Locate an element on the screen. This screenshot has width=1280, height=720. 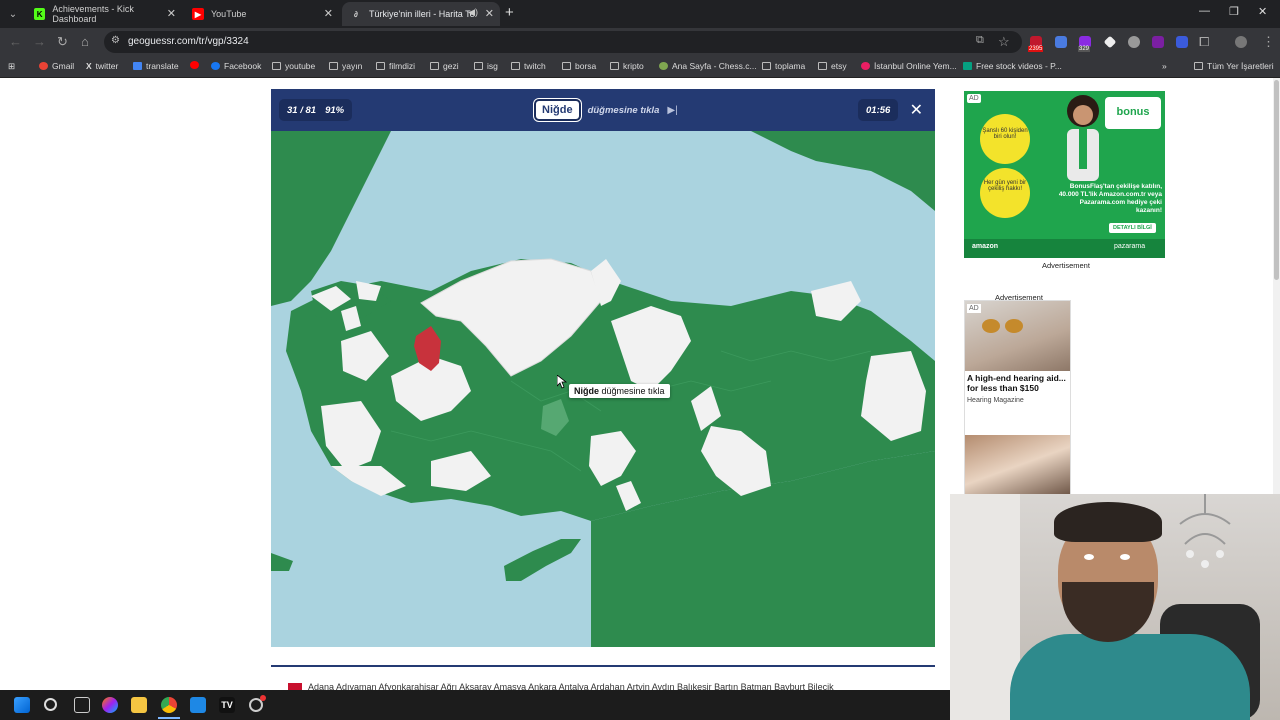
task-view-icon is located at coordinates (82, 705).